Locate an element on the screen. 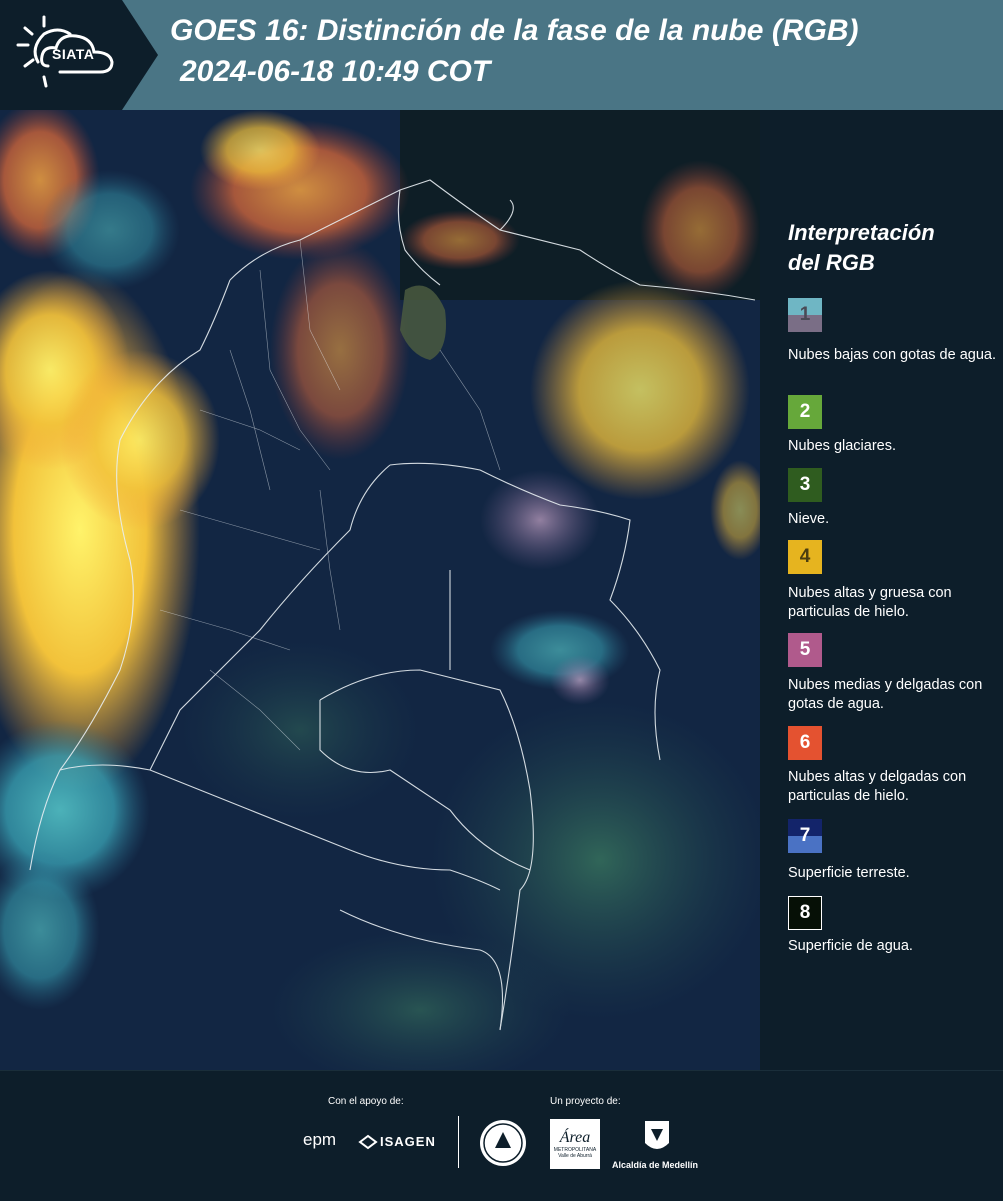  legend-swatch-6: 6 is located at coordinates (805, 743).